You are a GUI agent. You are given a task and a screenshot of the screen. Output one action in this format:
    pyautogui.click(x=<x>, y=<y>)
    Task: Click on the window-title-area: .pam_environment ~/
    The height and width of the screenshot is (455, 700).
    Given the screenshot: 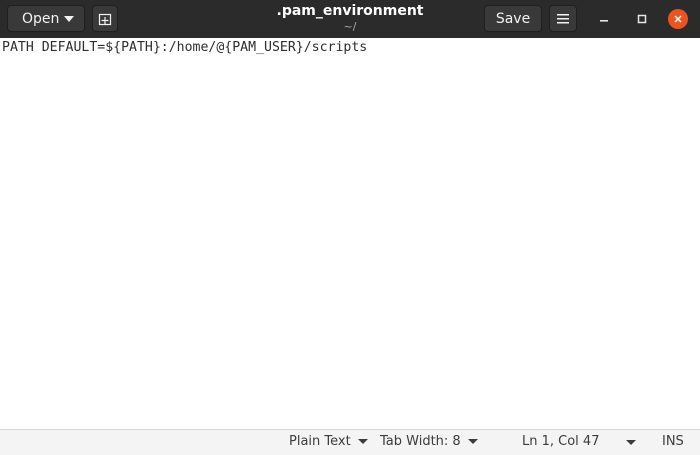 What is the action you would take?
    pyautogui.click(x=350, y=18)
    